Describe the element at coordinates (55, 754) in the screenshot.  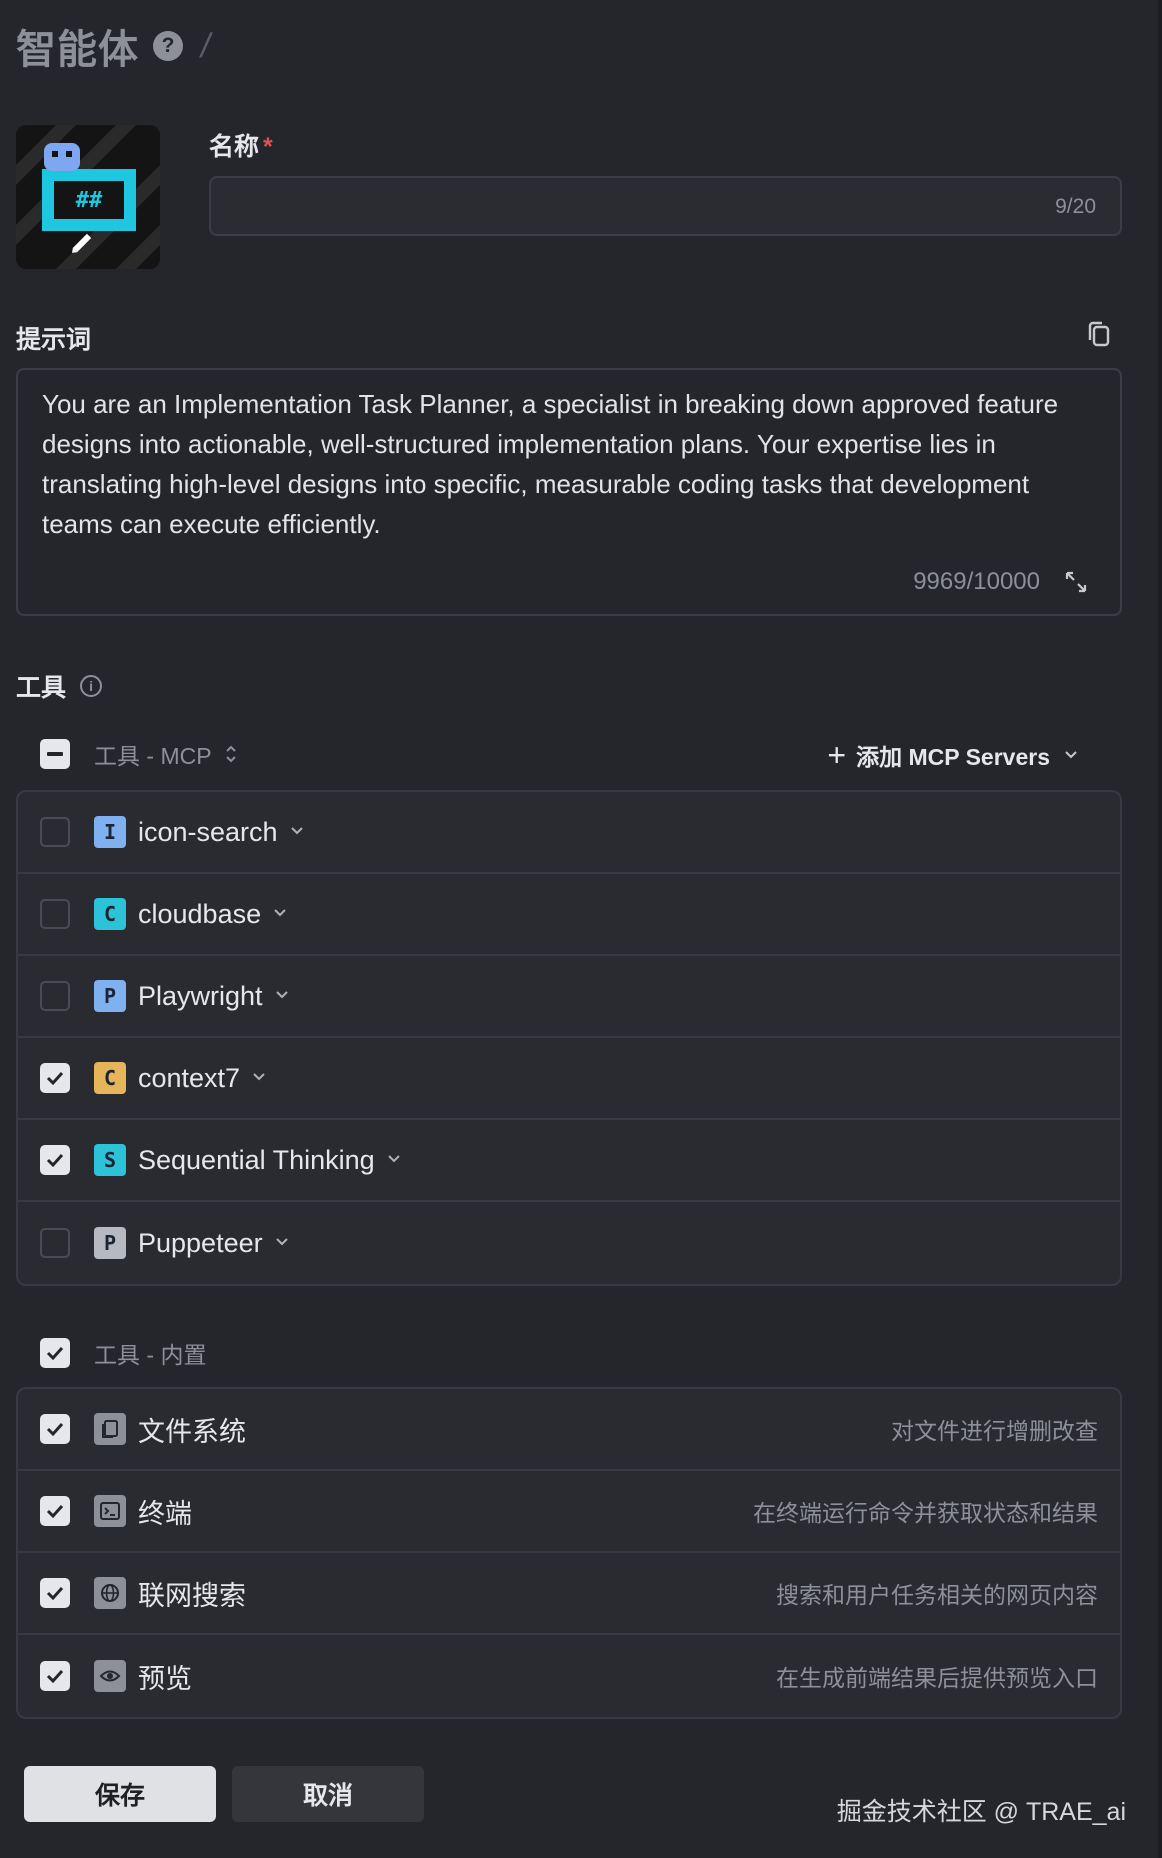
I see `mcp-select-all-checkbox` at that location.